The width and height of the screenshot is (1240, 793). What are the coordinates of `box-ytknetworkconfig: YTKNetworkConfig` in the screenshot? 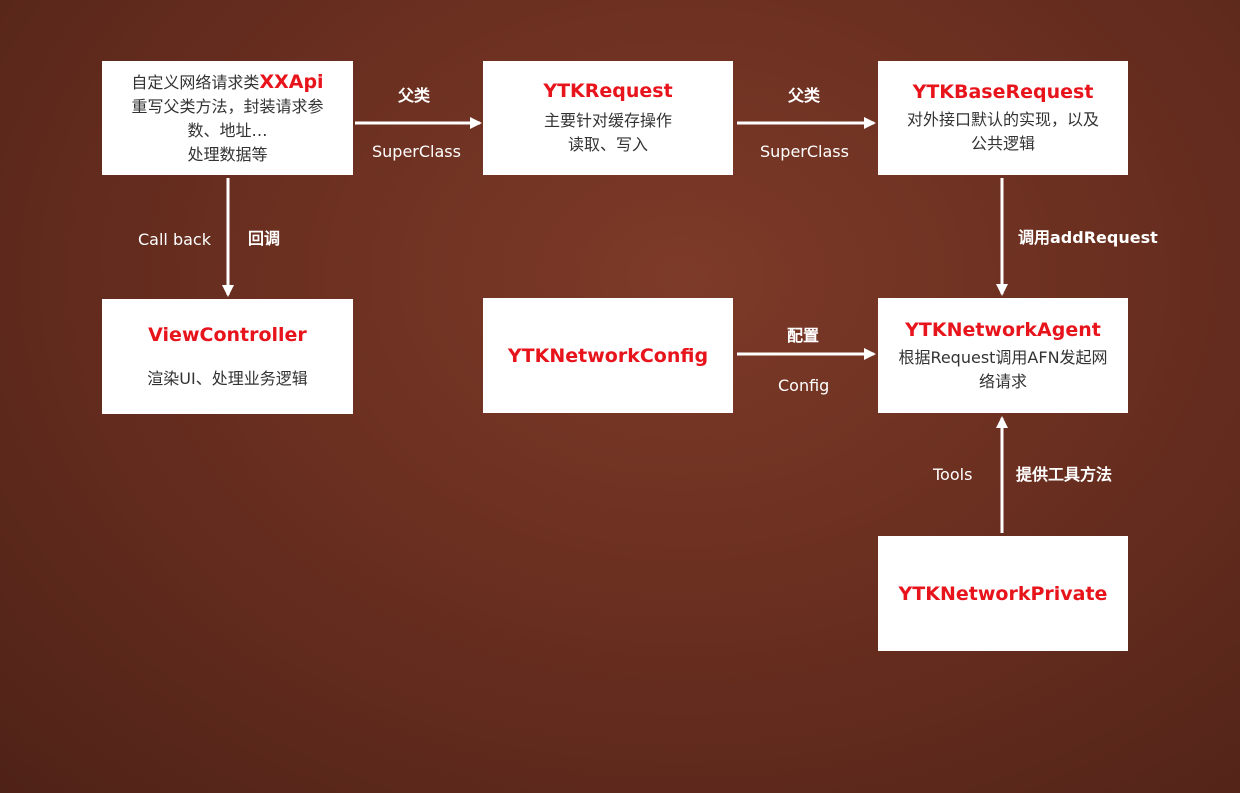 It's located at (608, 355).